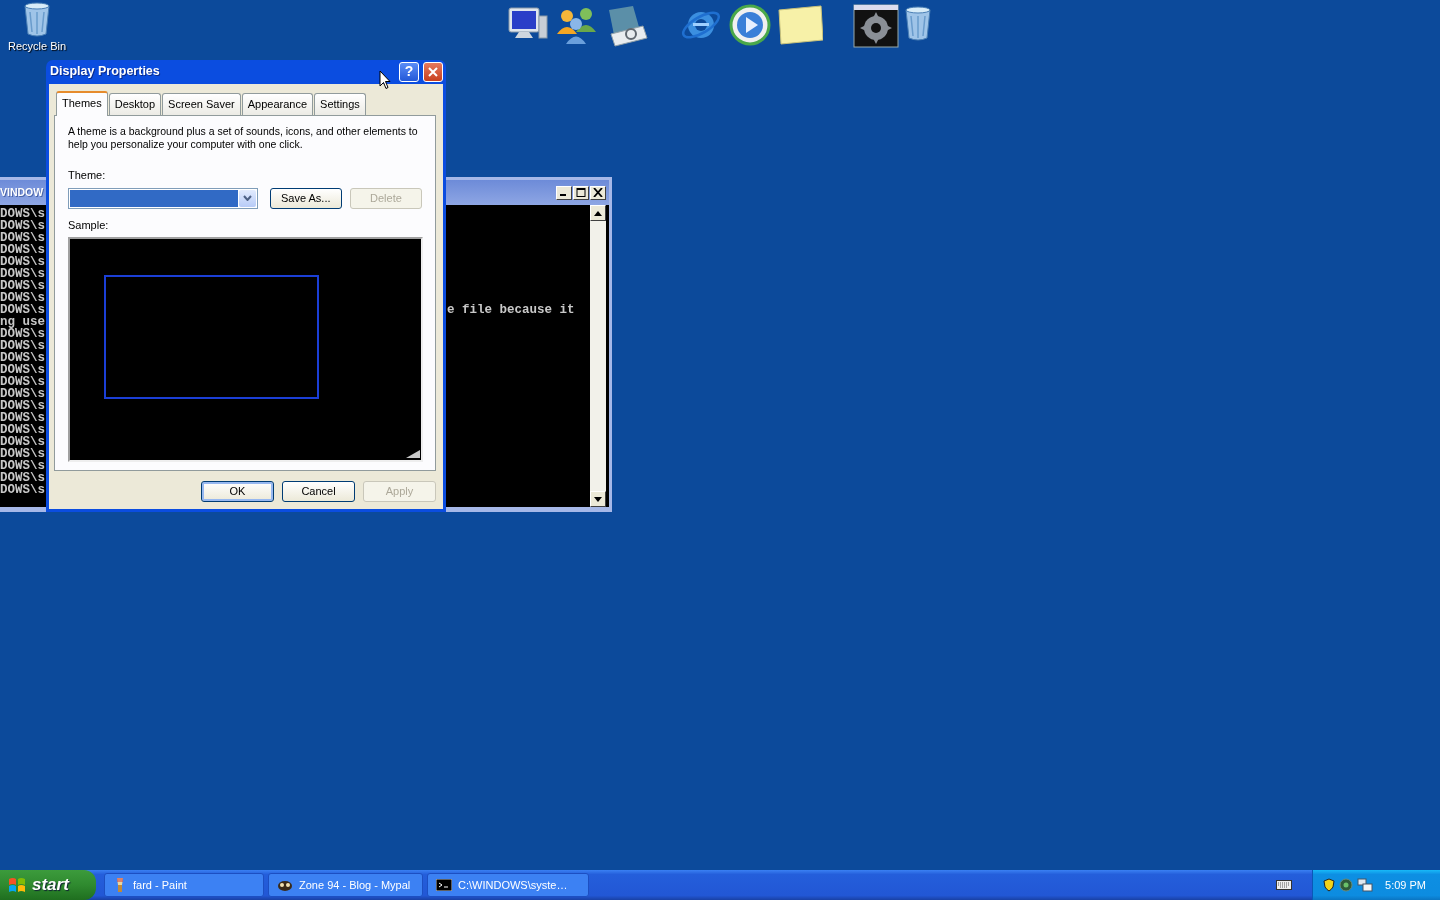 This screenshot has width=1440, height=900. What do you see at coordinates (1405, 885) in the screenshot?
I see `clock: 5:09 PM` at bounding box center [1405, 885].